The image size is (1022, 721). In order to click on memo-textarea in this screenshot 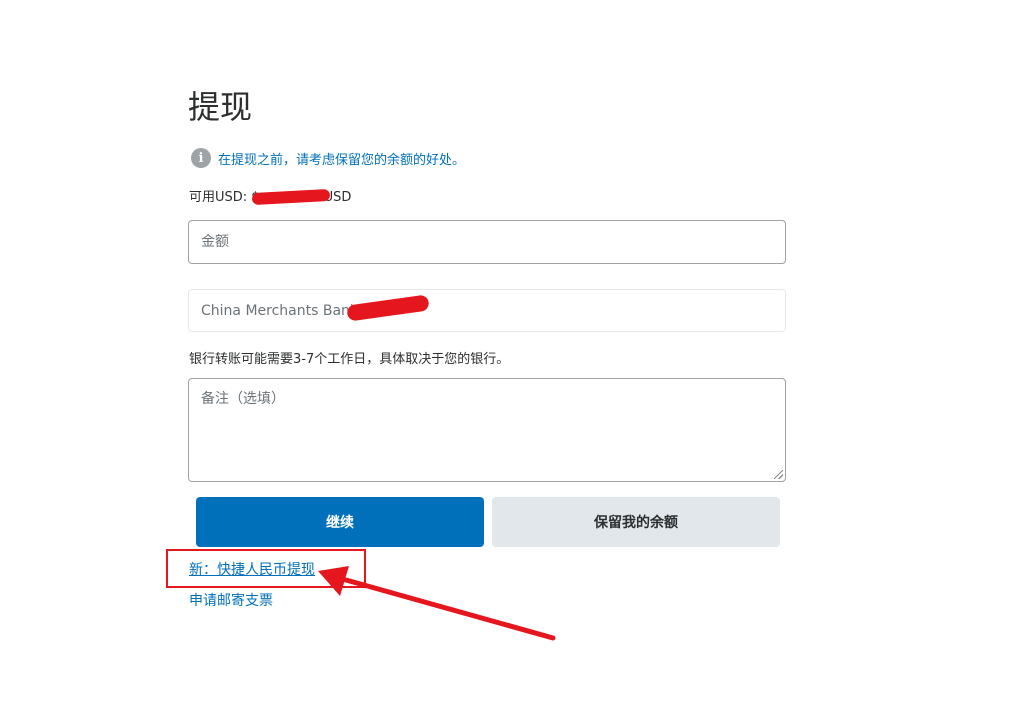, I will do `click(487, 430)`.